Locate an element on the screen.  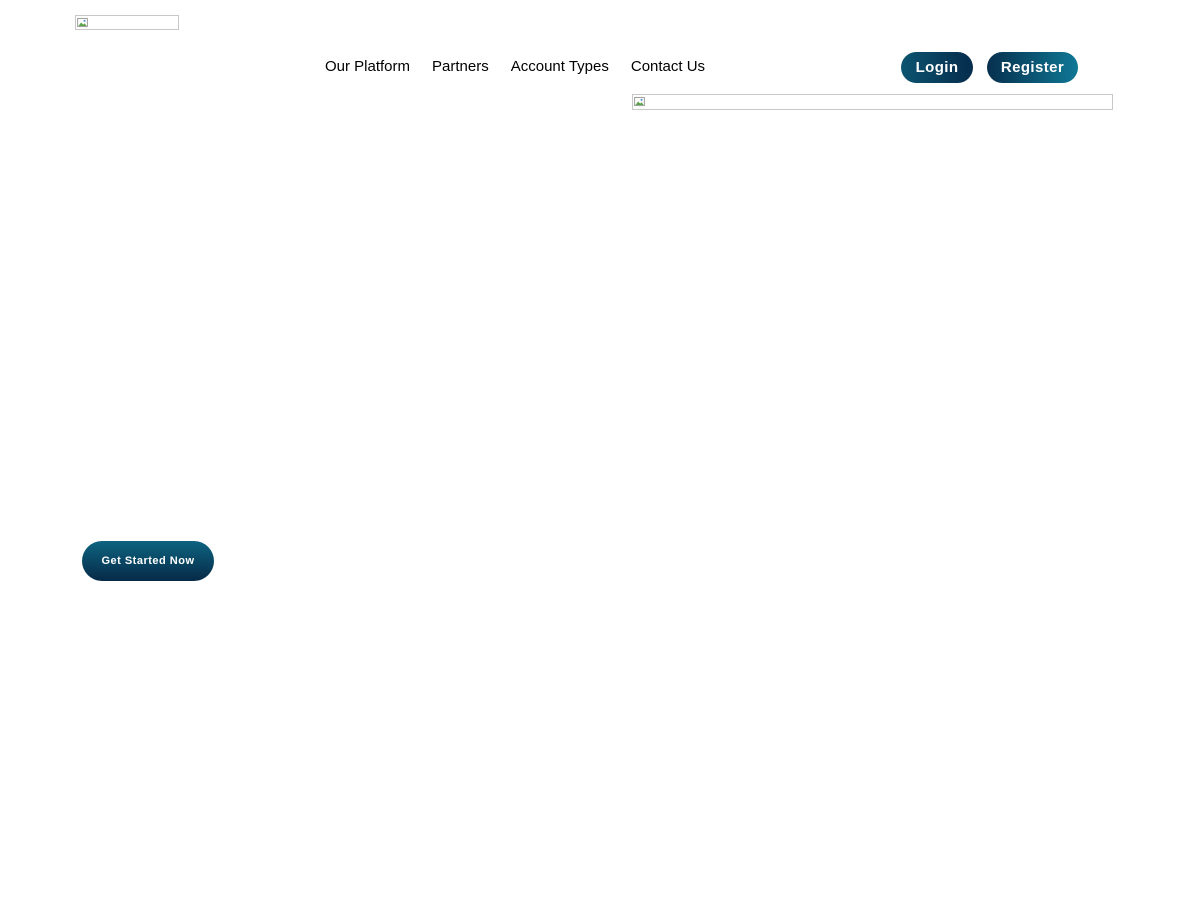
get-started-button: Get Started Now is located at coordinates (148, 561).